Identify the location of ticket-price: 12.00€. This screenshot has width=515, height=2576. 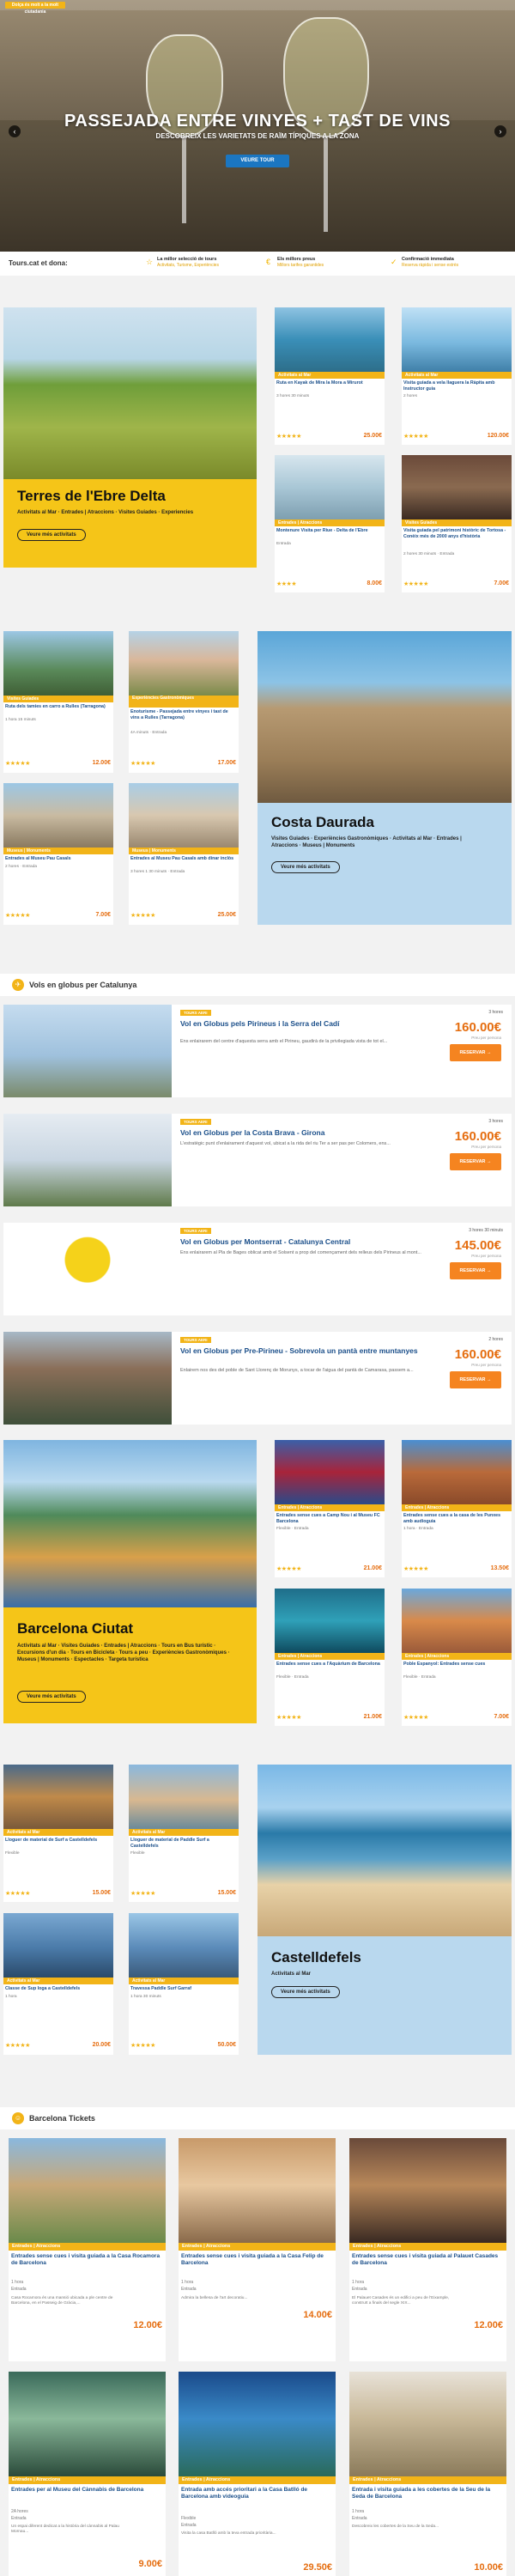
(488, 2325).